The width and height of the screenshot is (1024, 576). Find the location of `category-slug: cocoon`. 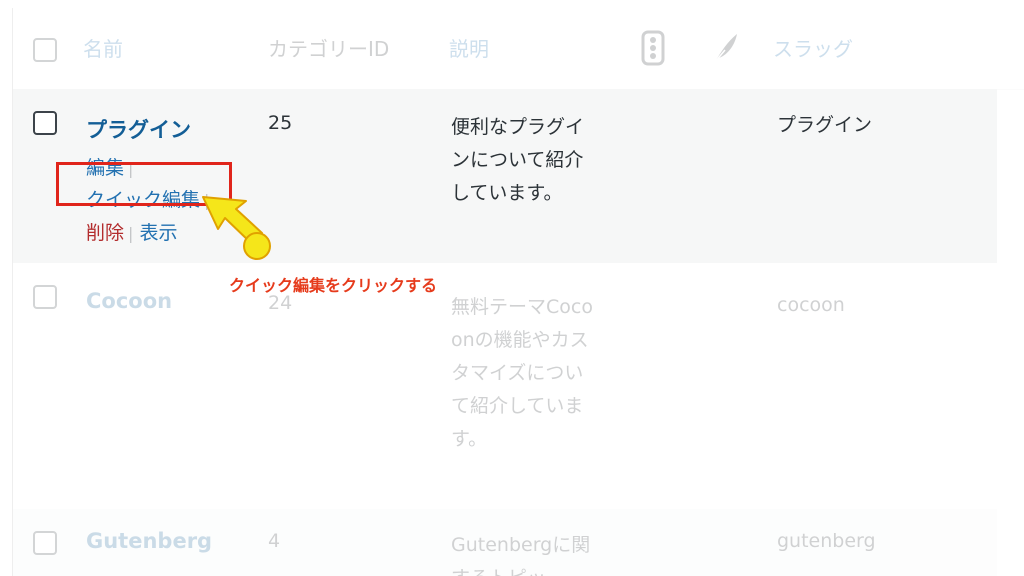

category-slug: cocoon is located at coordinates (811, 305).